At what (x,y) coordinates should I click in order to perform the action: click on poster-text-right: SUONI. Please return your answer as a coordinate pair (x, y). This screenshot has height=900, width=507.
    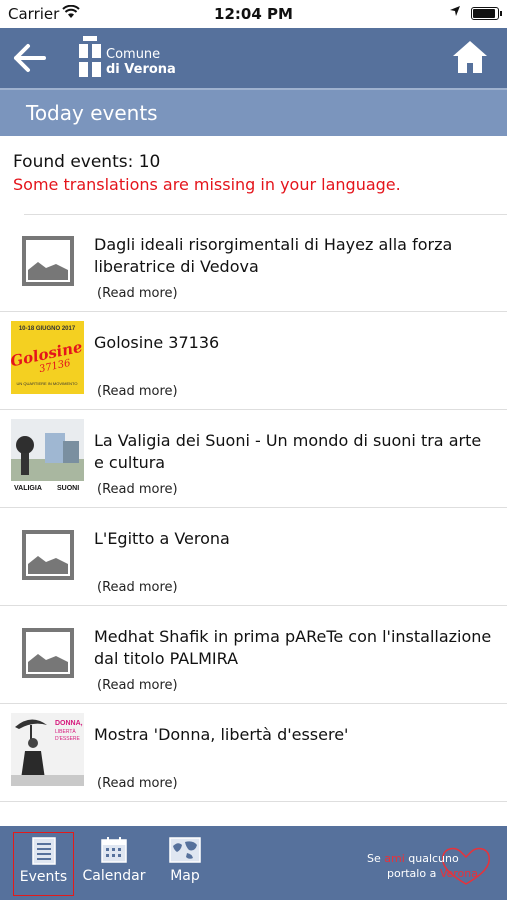
    Looking at the image, I should click on (68, 488).